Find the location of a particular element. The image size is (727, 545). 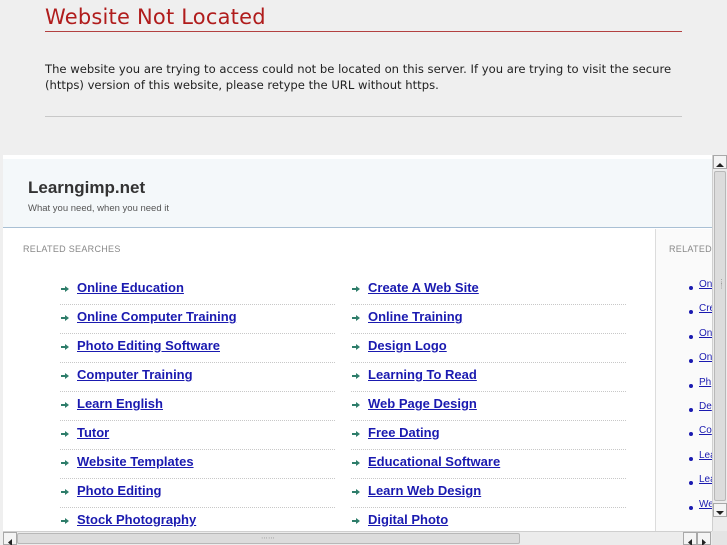

related-search-item: Online Education is located at coordinates (197, 290).